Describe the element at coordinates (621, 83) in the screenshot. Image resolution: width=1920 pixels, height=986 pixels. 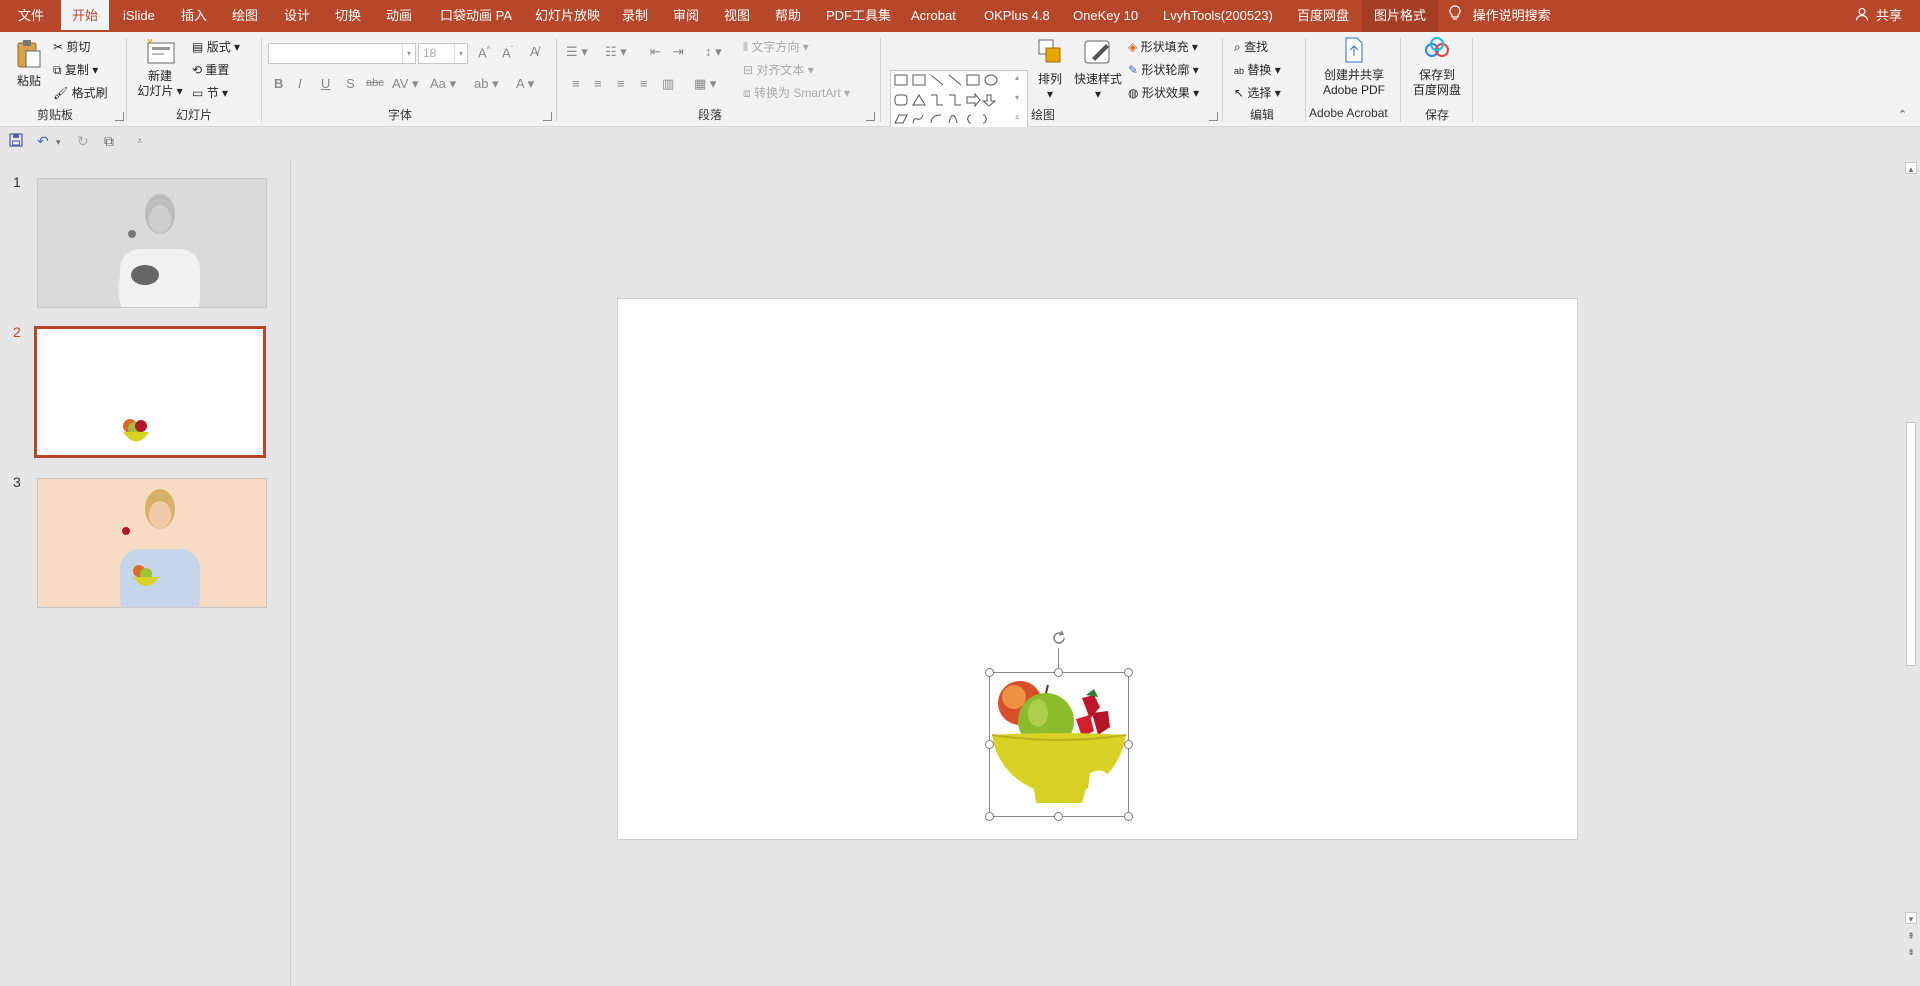
I see `align-right-icon: ≡` at that location.